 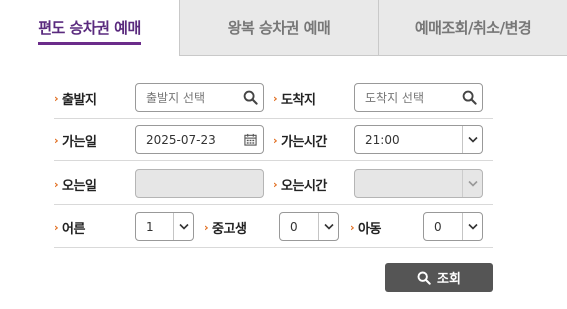 What do you see at coordinates (89, 31) in the screenshot?
I see `tab-one-way-label: 편도 승차권 예매` at bounding box center [89, 31].